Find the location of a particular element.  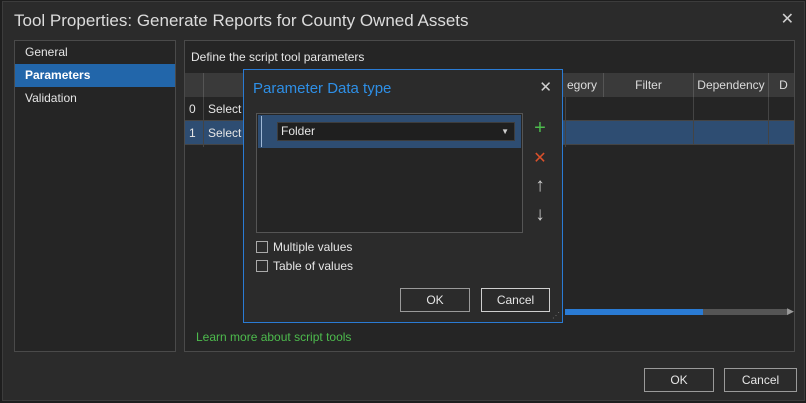

horizontal-scrollbar is located at coordinates (676, 312).